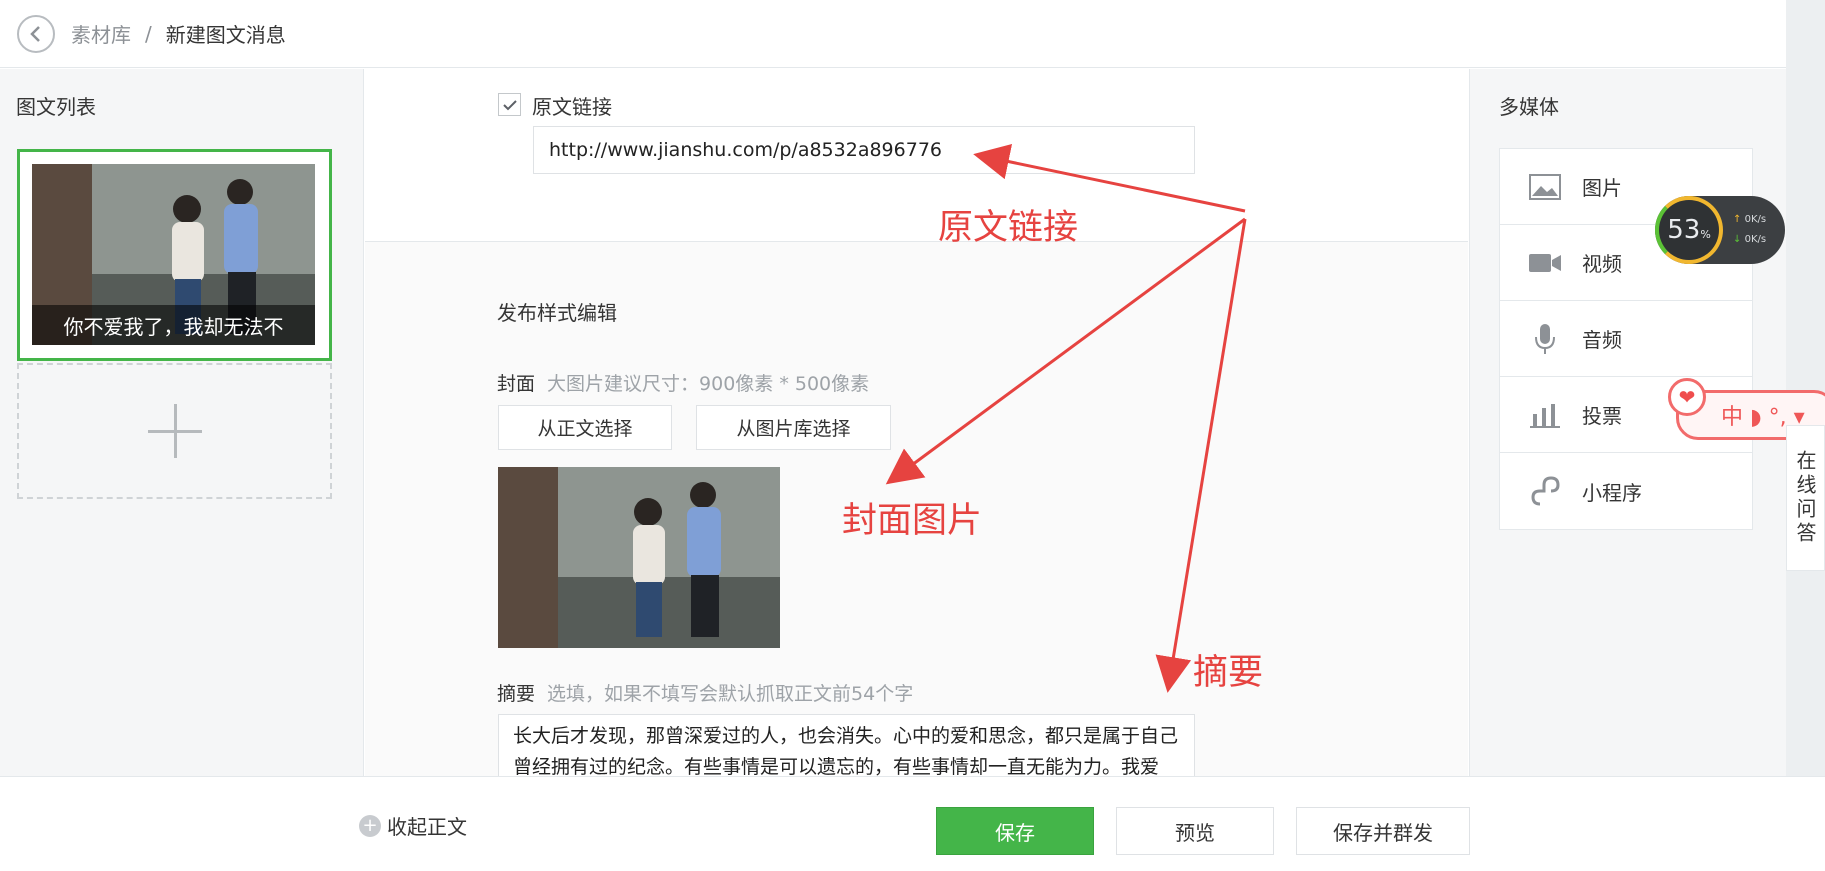 This screenshot has width=1825, height=871. Describe the element at coordinates (1545, 491) in the screenshot. I see `link-icon` at that location.